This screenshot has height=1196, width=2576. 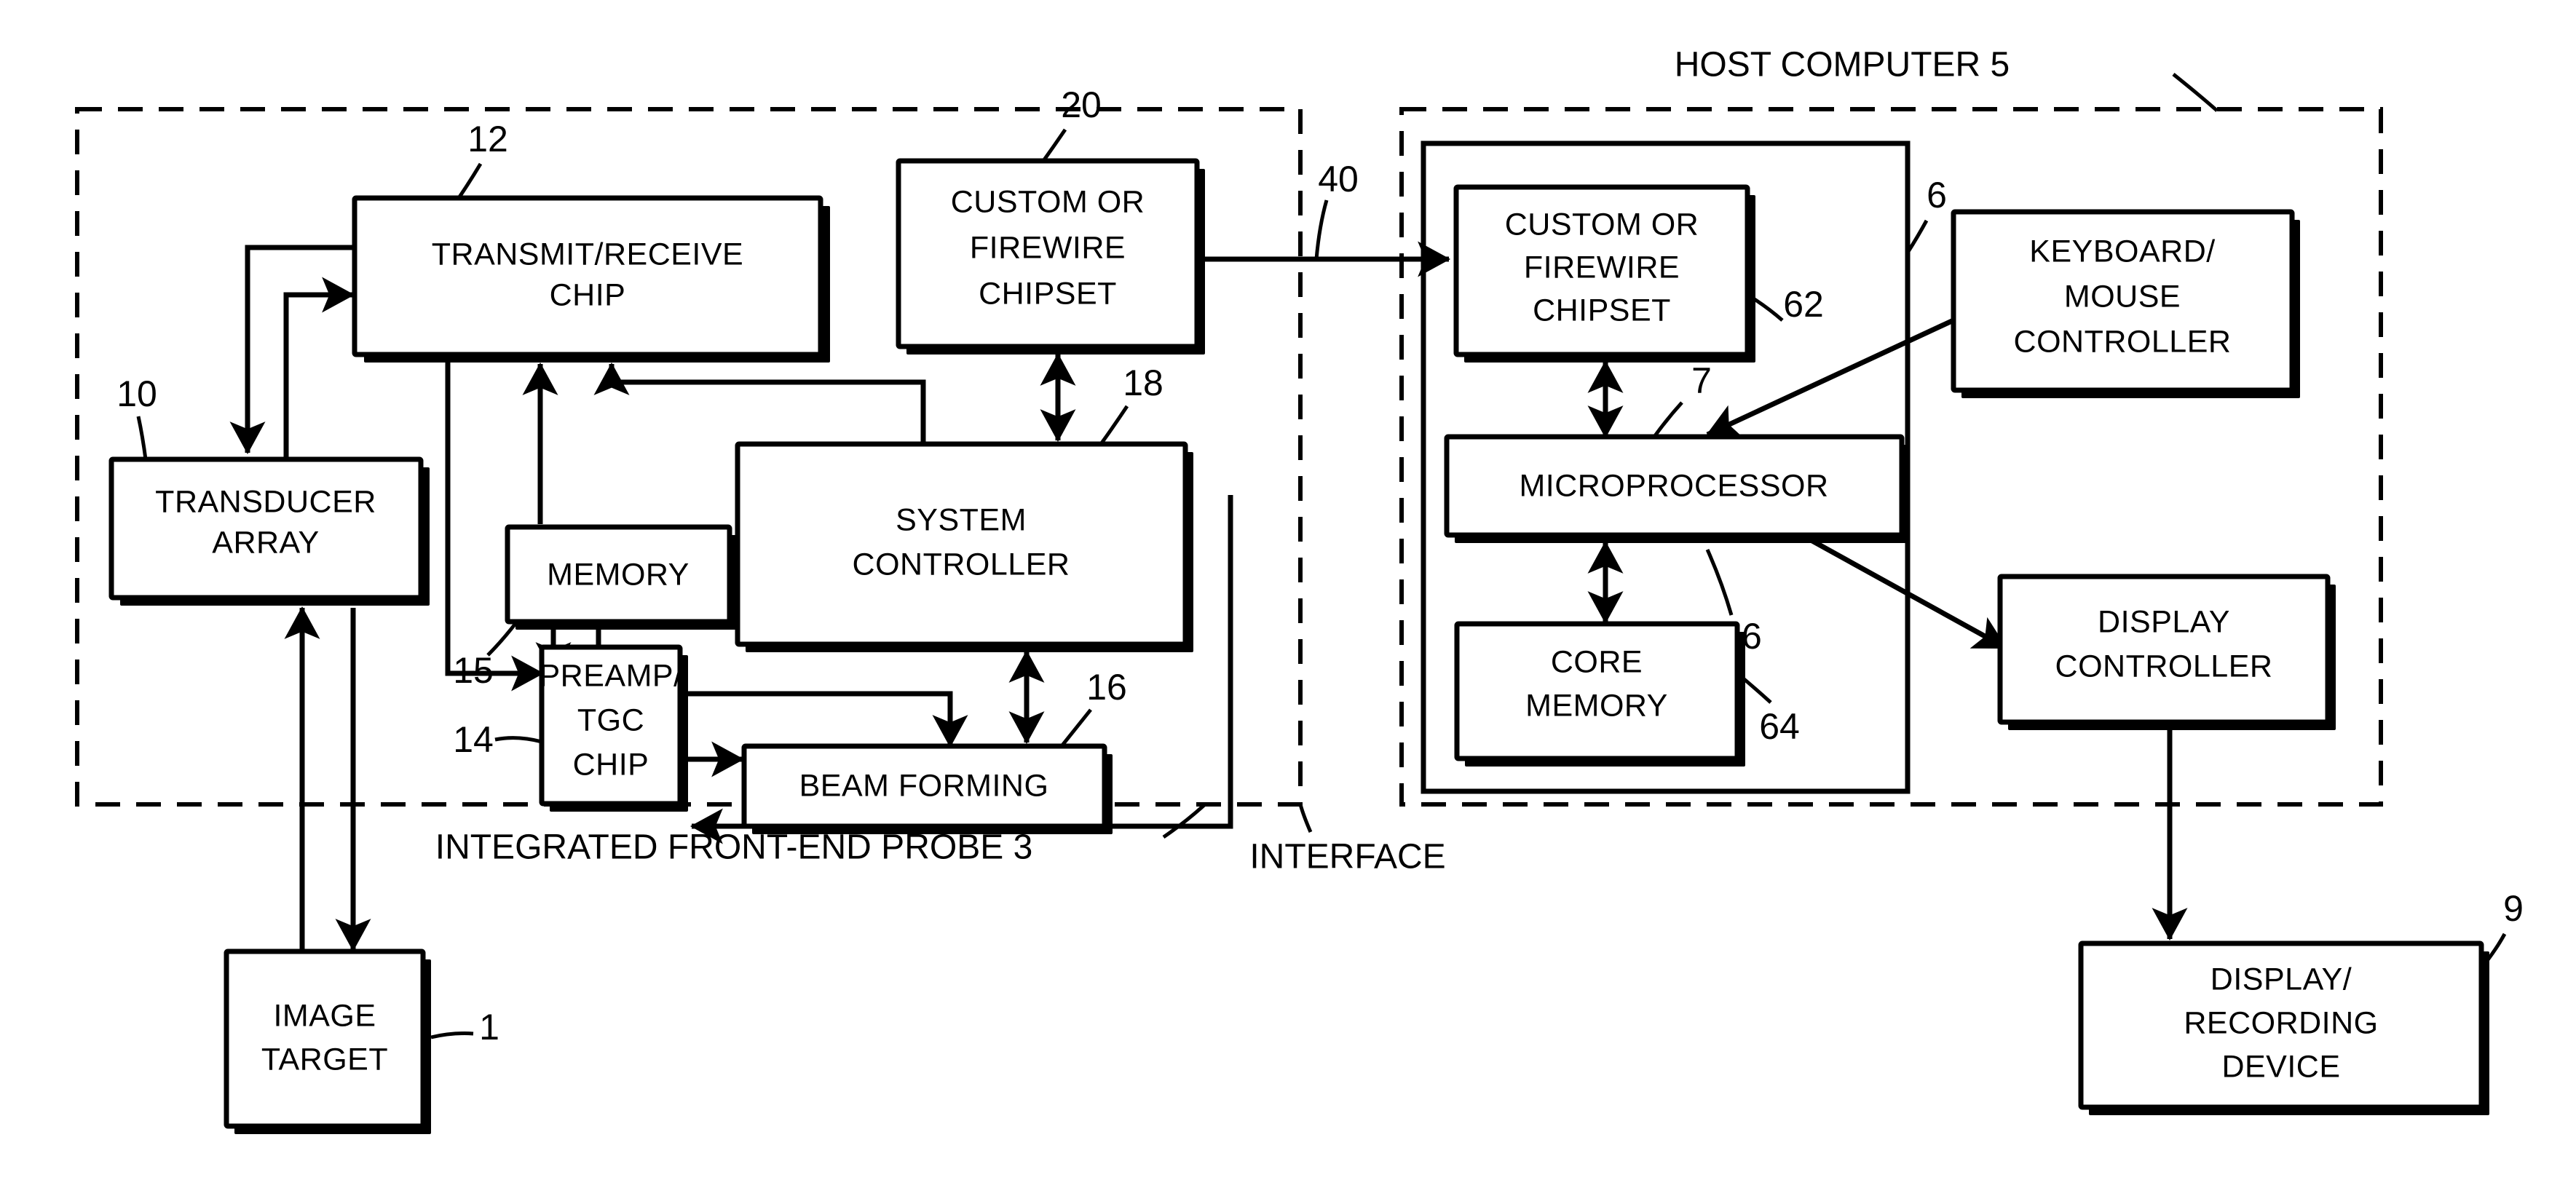 I want to click on image-target-label-line1: IMAGE, so click(x=324, y=1015).